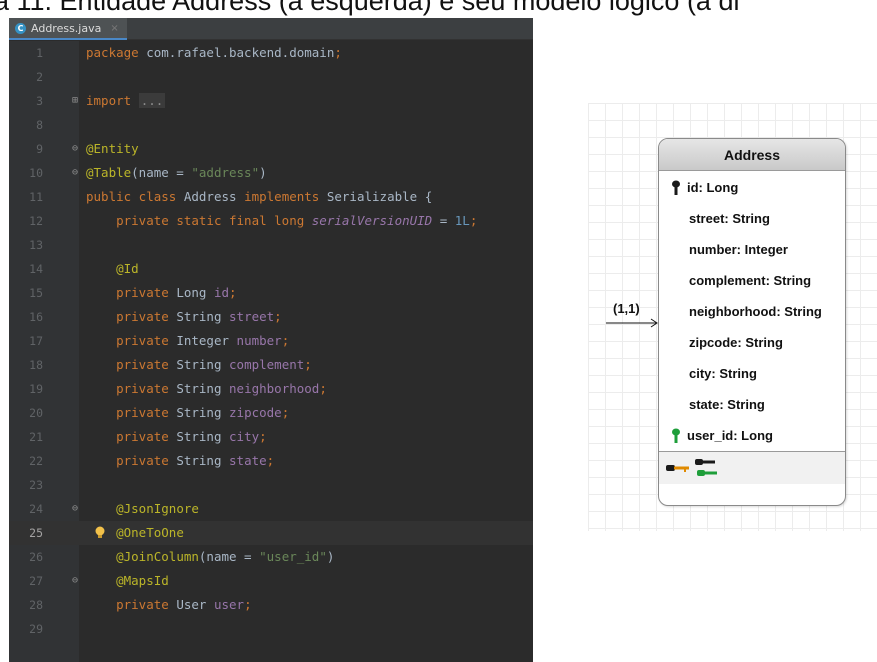 This screenshot has width=877, height=662. Describe the element at coordinates (271, 77) in the screenshot. I see `code-line: 2` at that location.